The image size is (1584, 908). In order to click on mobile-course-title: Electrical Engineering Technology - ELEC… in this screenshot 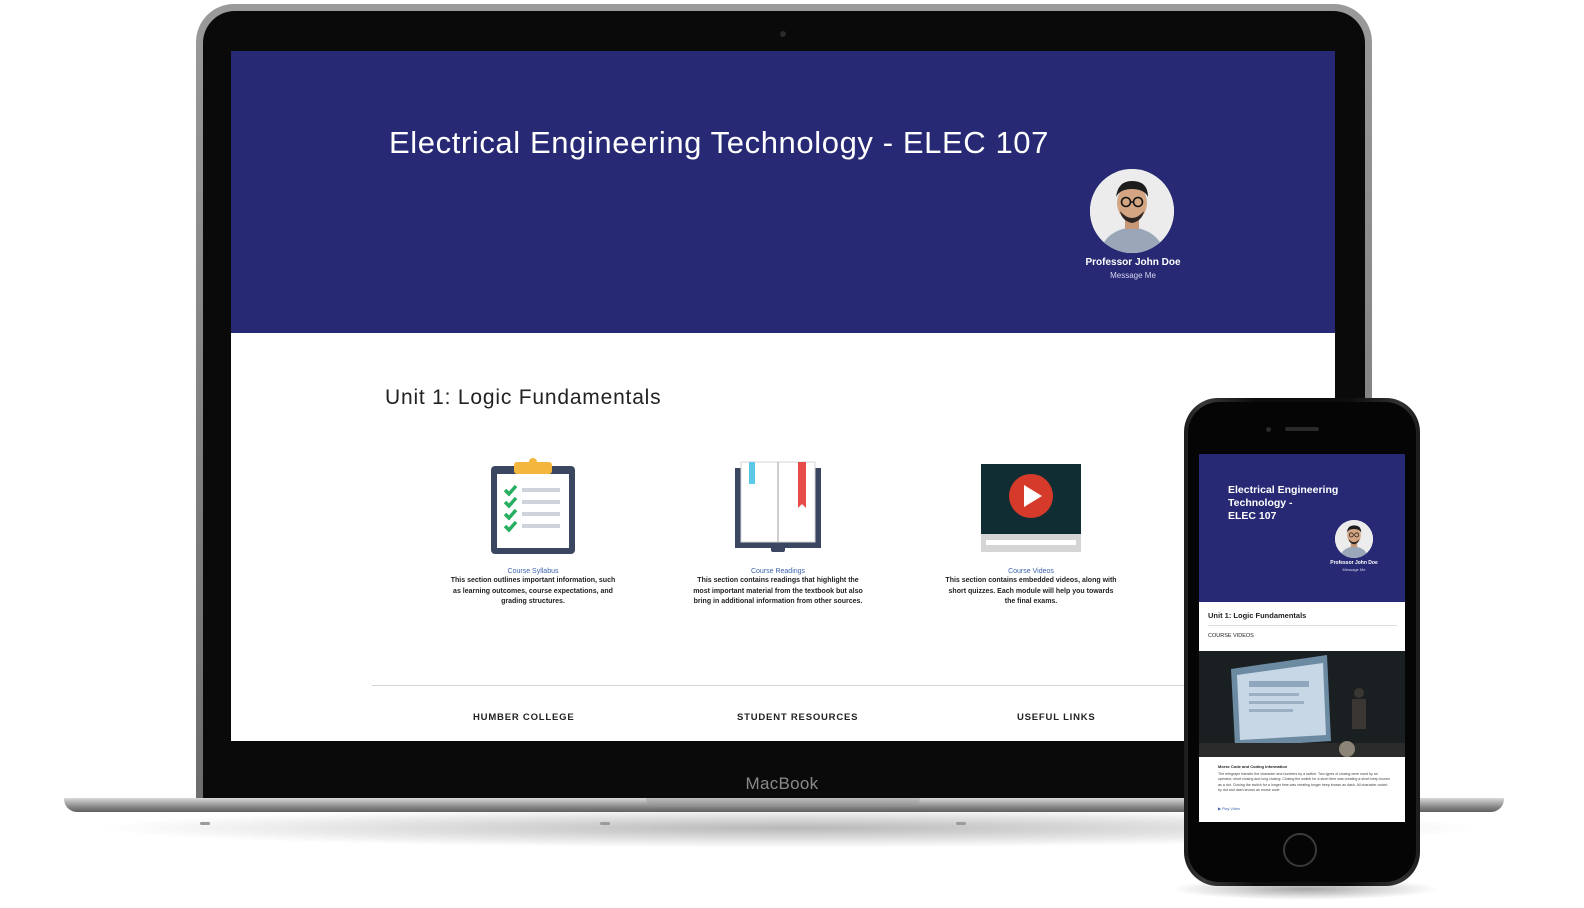, I will do `click(1303, 503)`.